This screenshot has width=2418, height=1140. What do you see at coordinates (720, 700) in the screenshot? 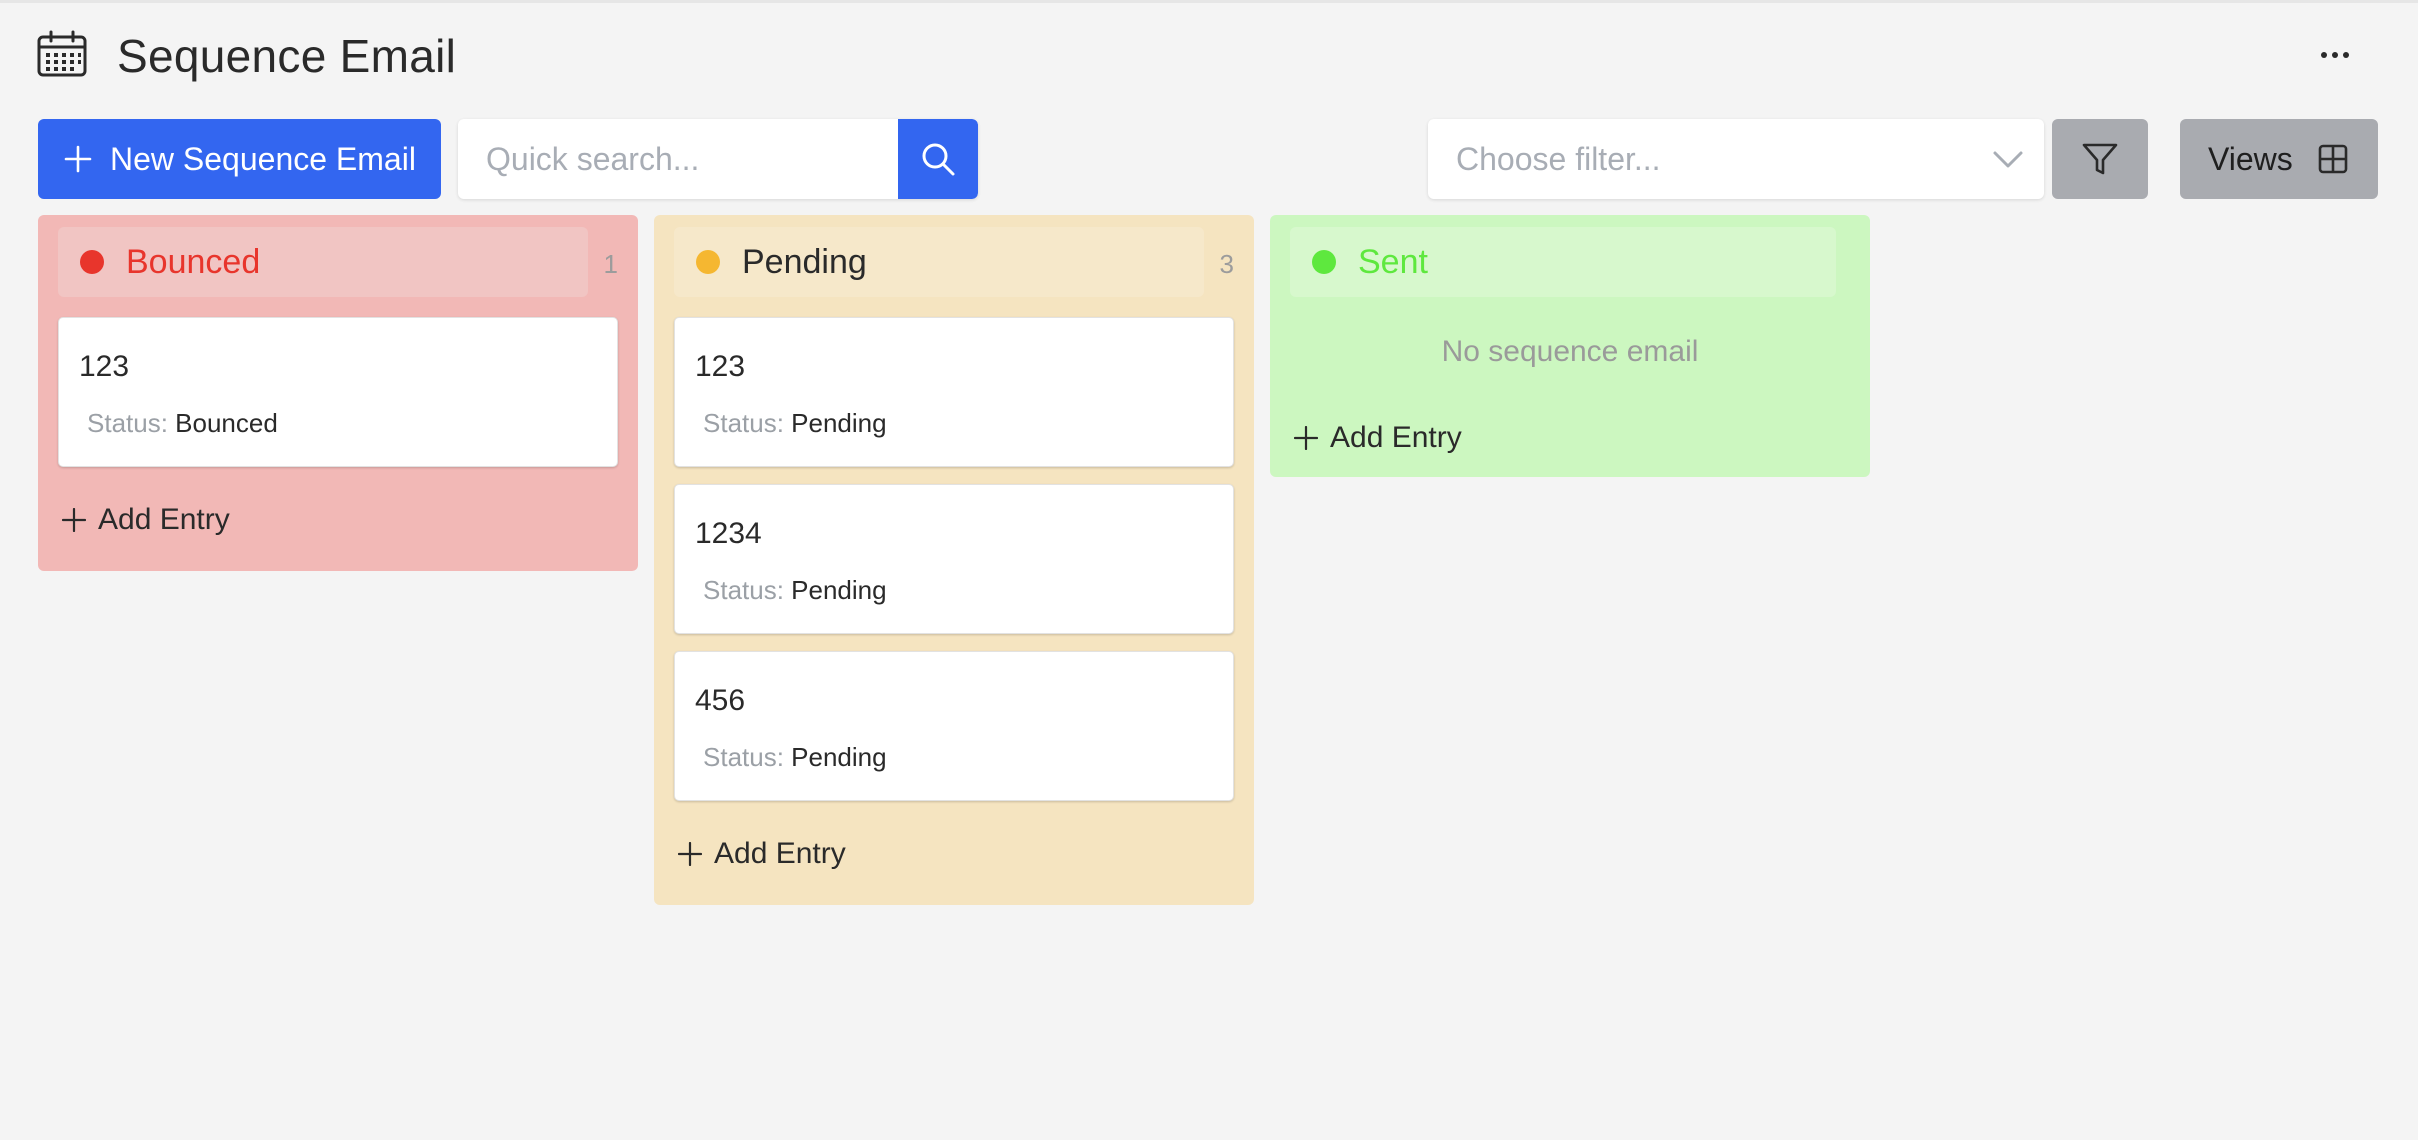
I see `card-title: 456` at bounding box center [720, 700].